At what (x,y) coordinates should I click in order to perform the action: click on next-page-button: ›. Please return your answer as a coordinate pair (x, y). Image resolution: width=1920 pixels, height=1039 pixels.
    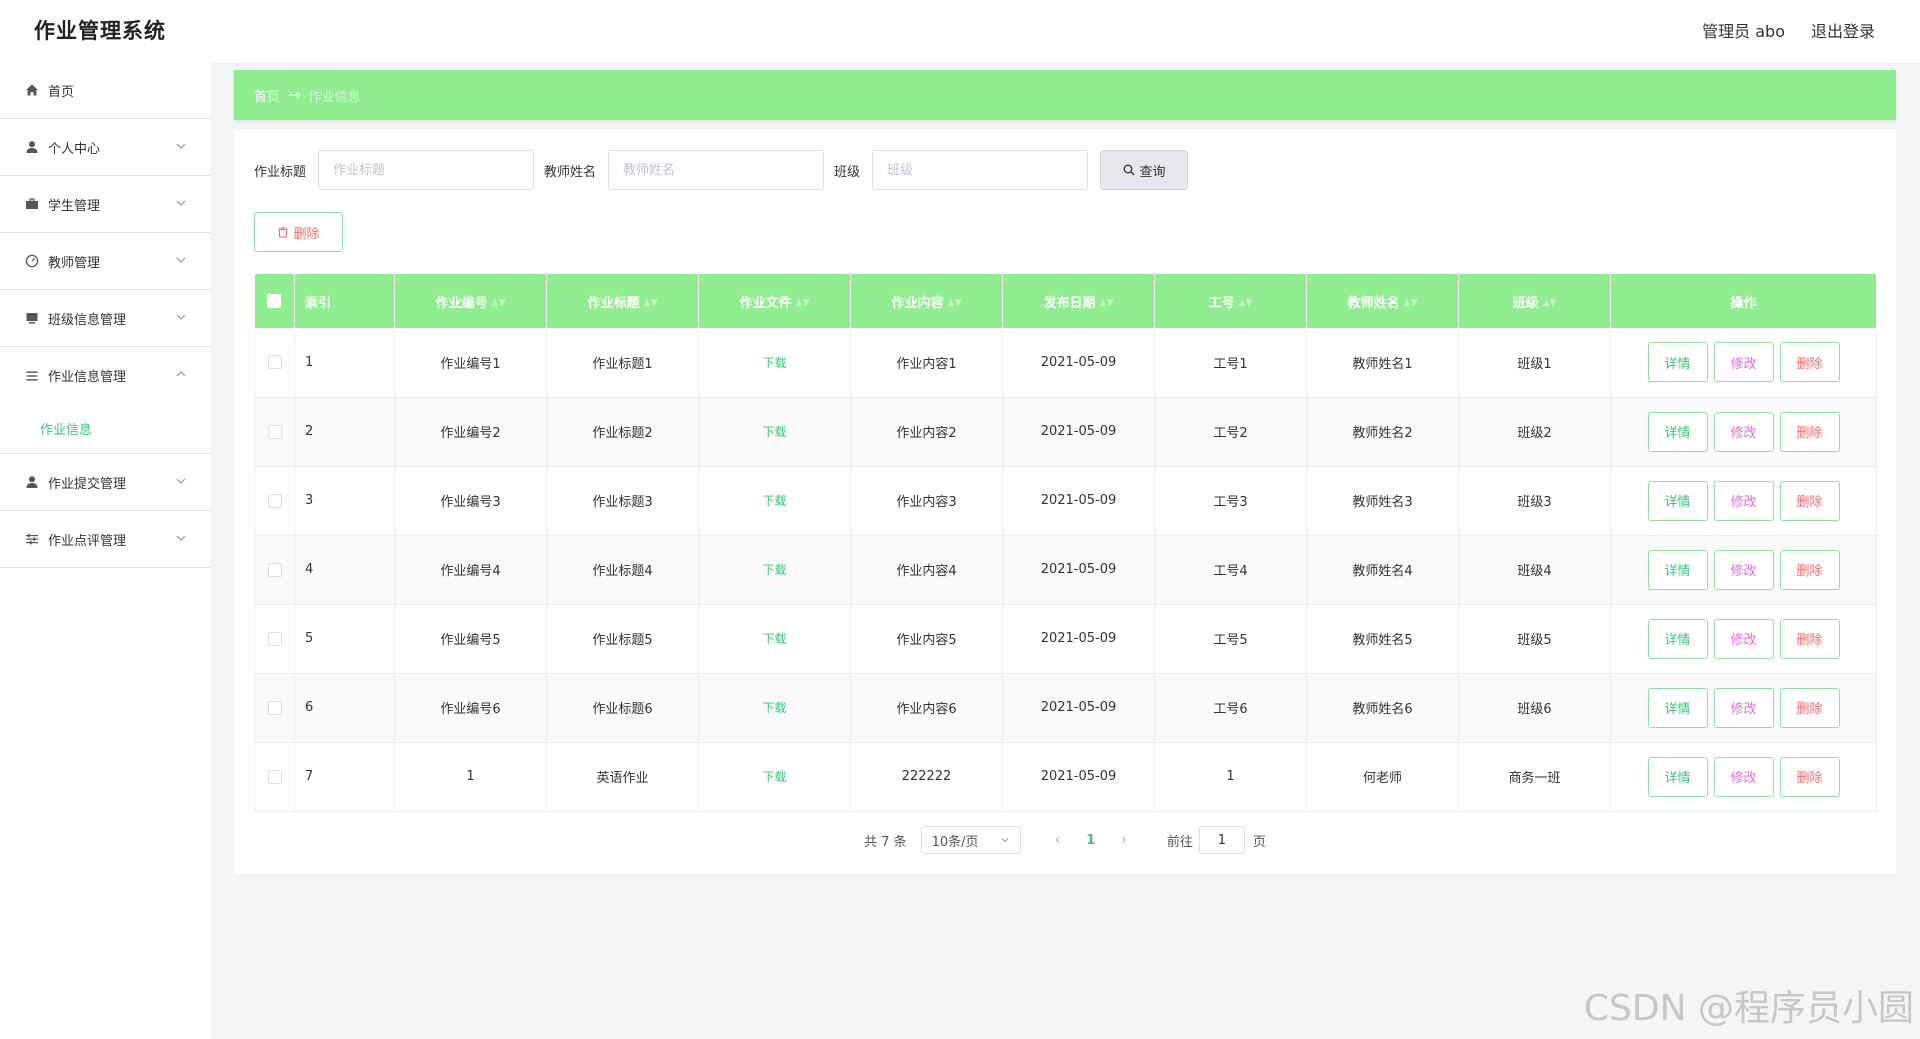
    Looking at the image, I should click on (1124, 840).